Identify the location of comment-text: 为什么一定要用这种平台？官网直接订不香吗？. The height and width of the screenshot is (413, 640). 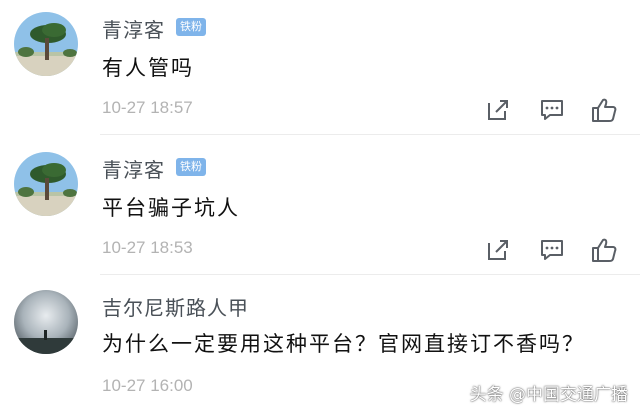
(343, 344).